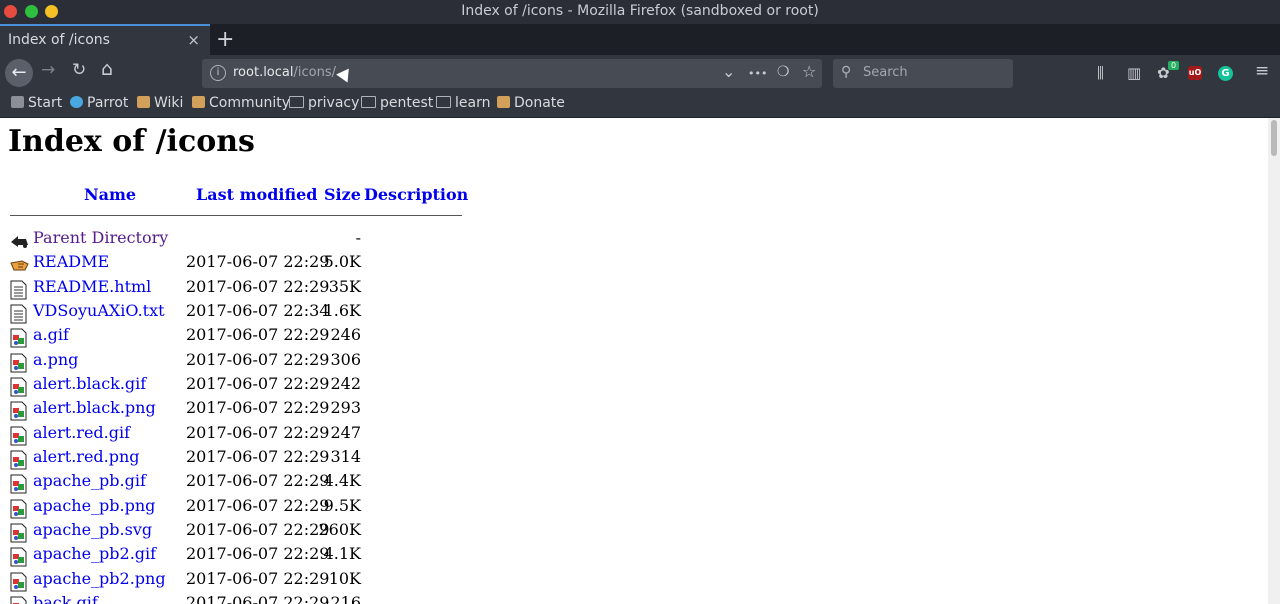 The width and height of the screenshot is (1280, 604). What do you see at coordinates (218, 73) in the screenshot?
I see `info-icon: i` at bounding box center [218, 73].